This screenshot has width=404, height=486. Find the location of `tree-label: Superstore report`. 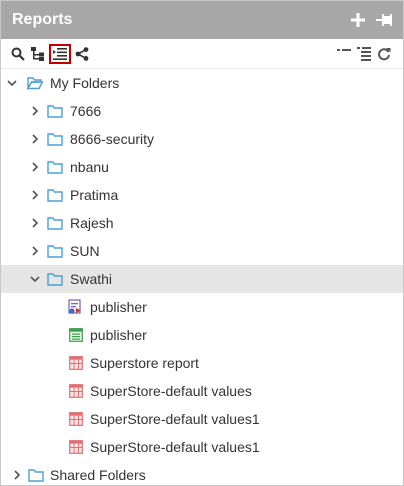

tree-label: Superstore report is located at coordinates (144, 363).